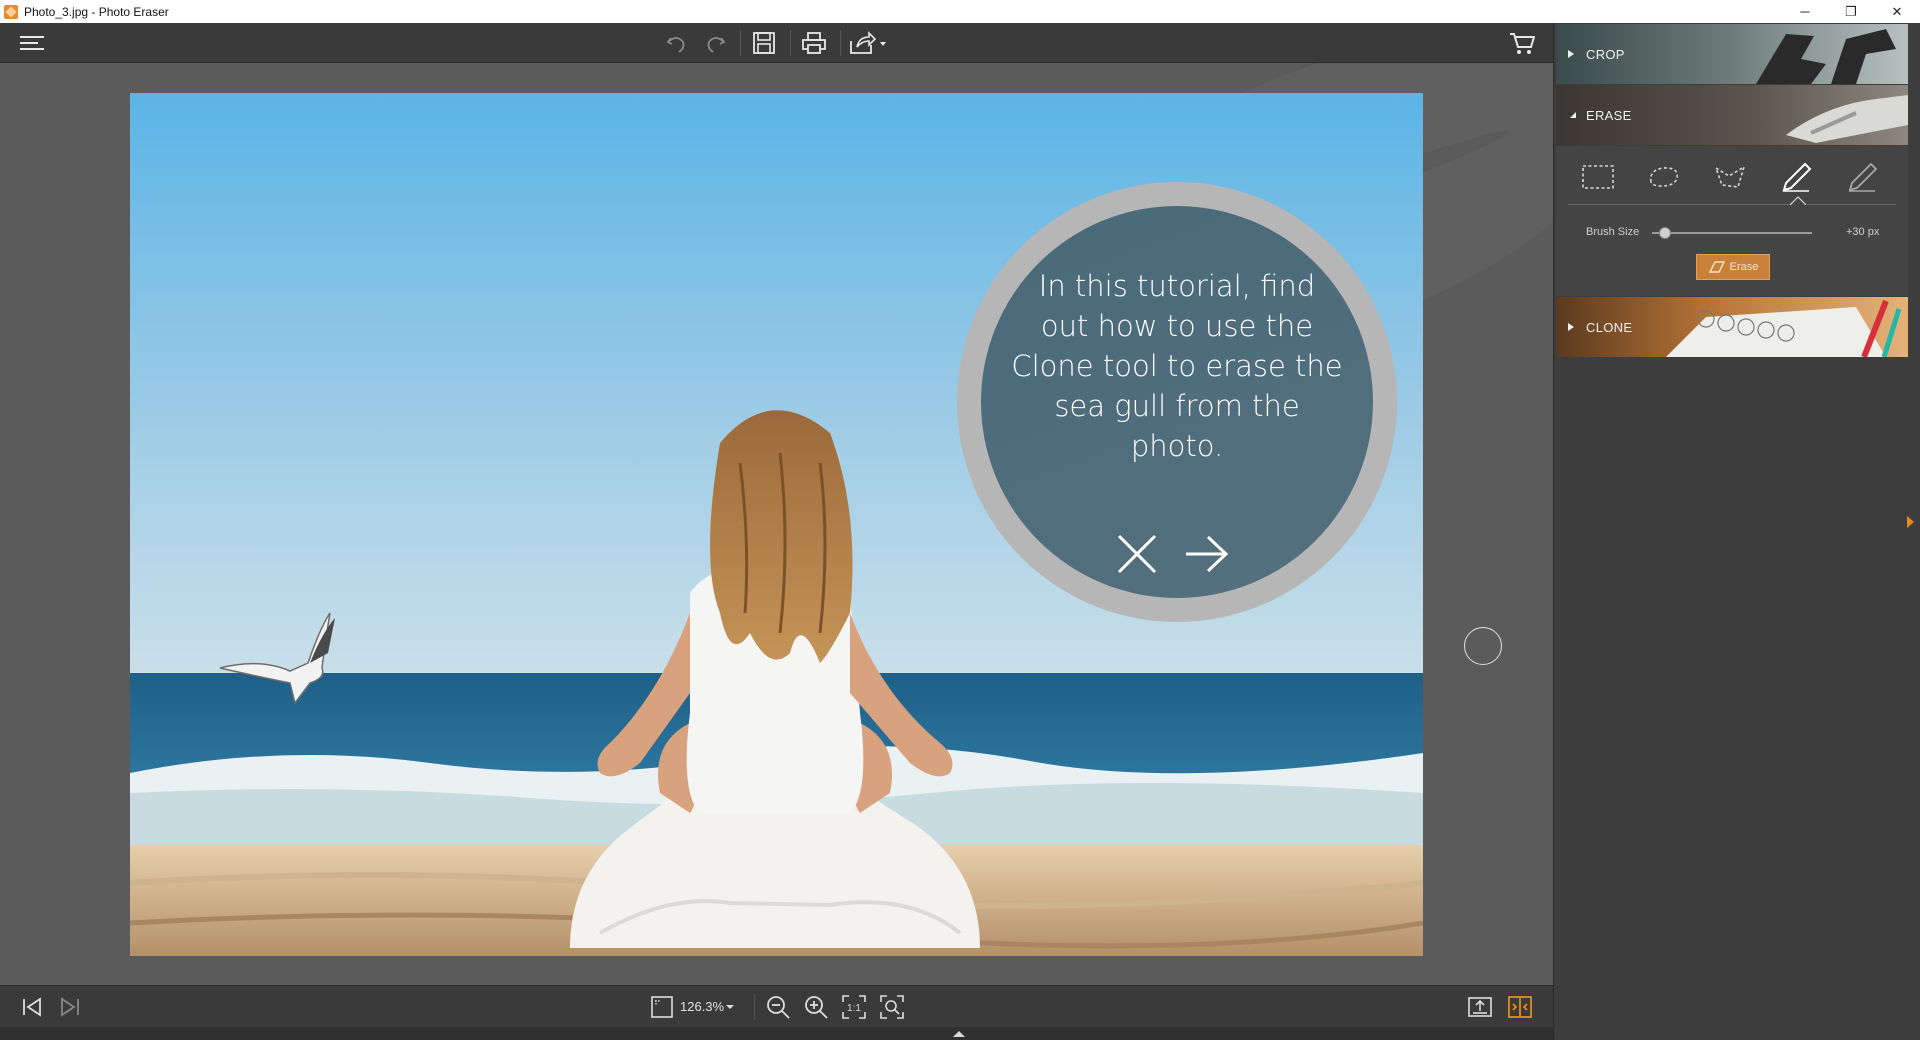 This screenshot has height=1040, width=1920. Describe the element at coordinates (1522, 43) in the screenshot. I see `cart-icon` at that location.